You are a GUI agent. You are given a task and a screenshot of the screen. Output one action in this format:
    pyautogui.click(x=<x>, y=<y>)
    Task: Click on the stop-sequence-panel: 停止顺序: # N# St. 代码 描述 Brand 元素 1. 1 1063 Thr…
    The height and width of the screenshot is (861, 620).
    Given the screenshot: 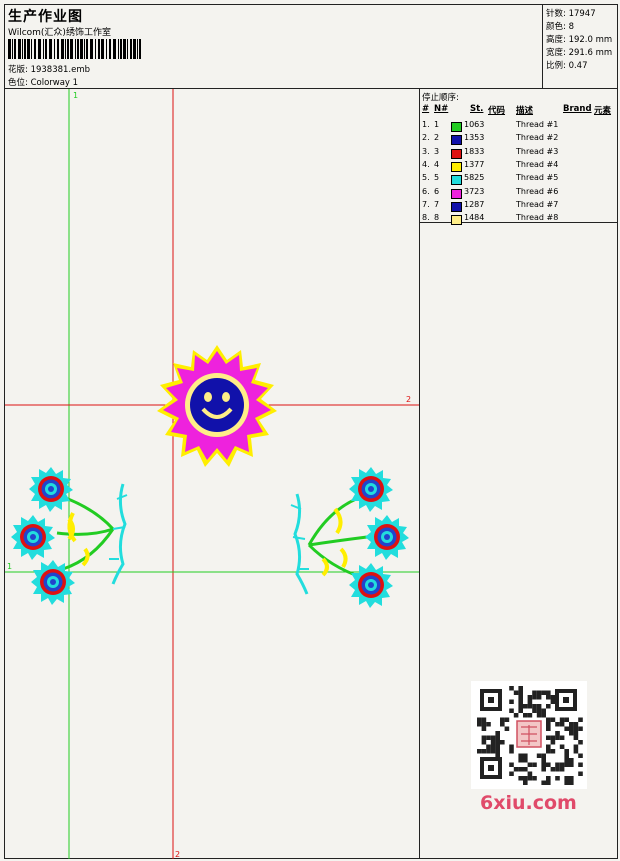 What is the action you would take?
    pyautogui.click(x=518, y=157)
    